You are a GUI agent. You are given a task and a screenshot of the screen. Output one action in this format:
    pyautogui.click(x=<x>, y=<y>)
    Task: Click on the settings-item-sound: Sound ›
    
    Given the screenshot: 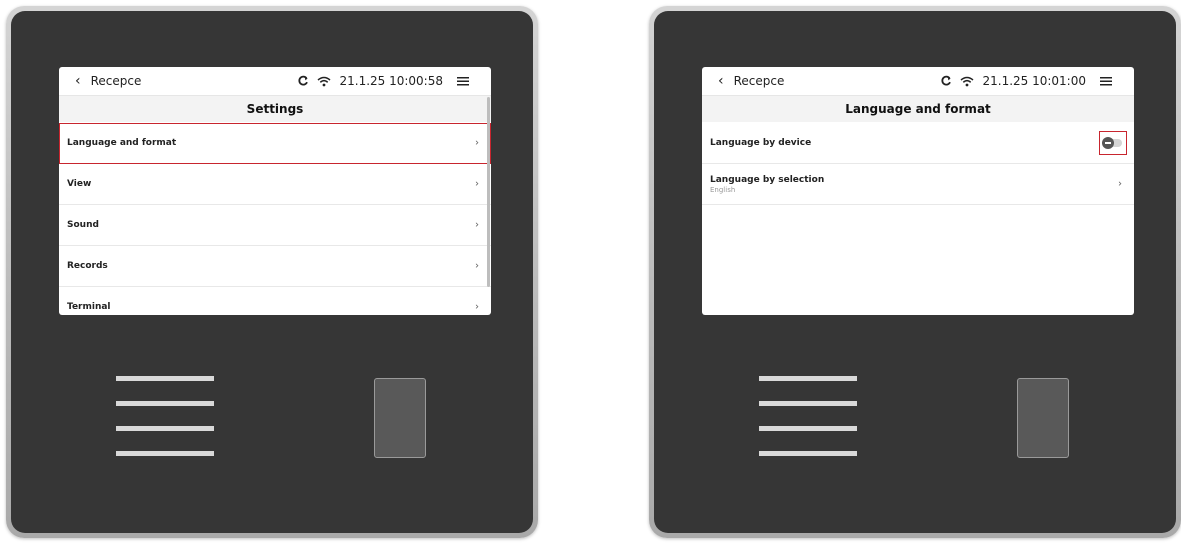 What is the action you would take?
    pyautogui.click(x=275, y=225)
    